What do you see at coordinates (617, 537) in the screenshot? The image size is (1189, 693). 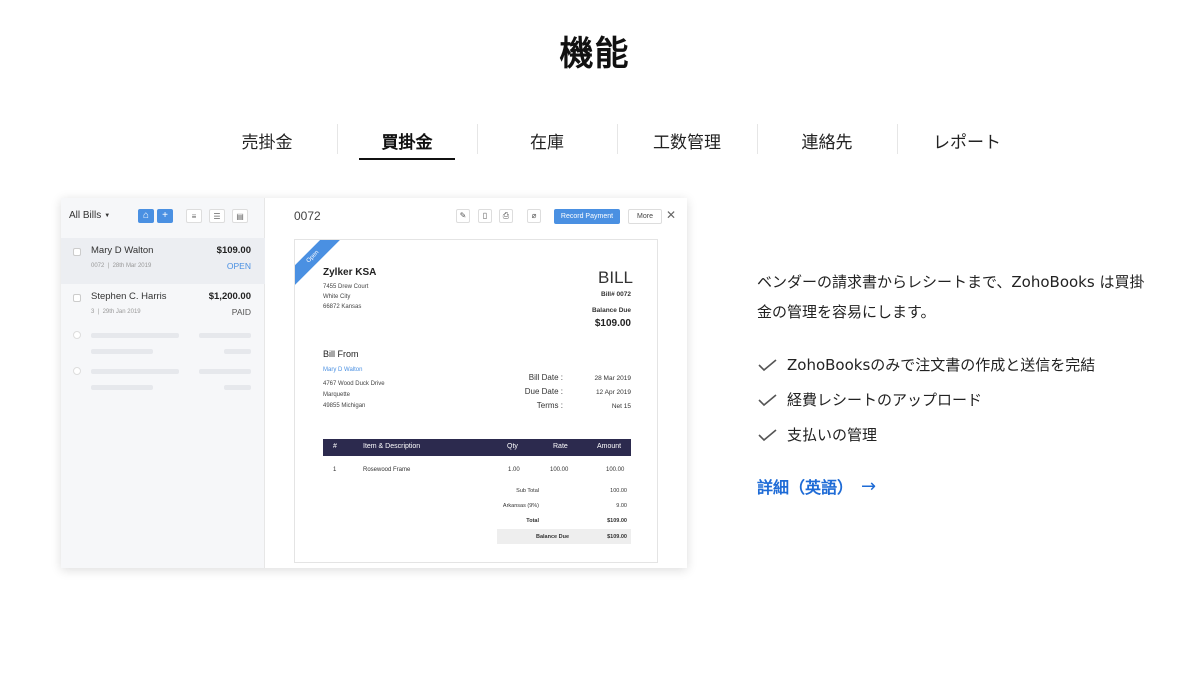 I see `balance-due-row-value: $109.00` at bounding box center [617, 537].